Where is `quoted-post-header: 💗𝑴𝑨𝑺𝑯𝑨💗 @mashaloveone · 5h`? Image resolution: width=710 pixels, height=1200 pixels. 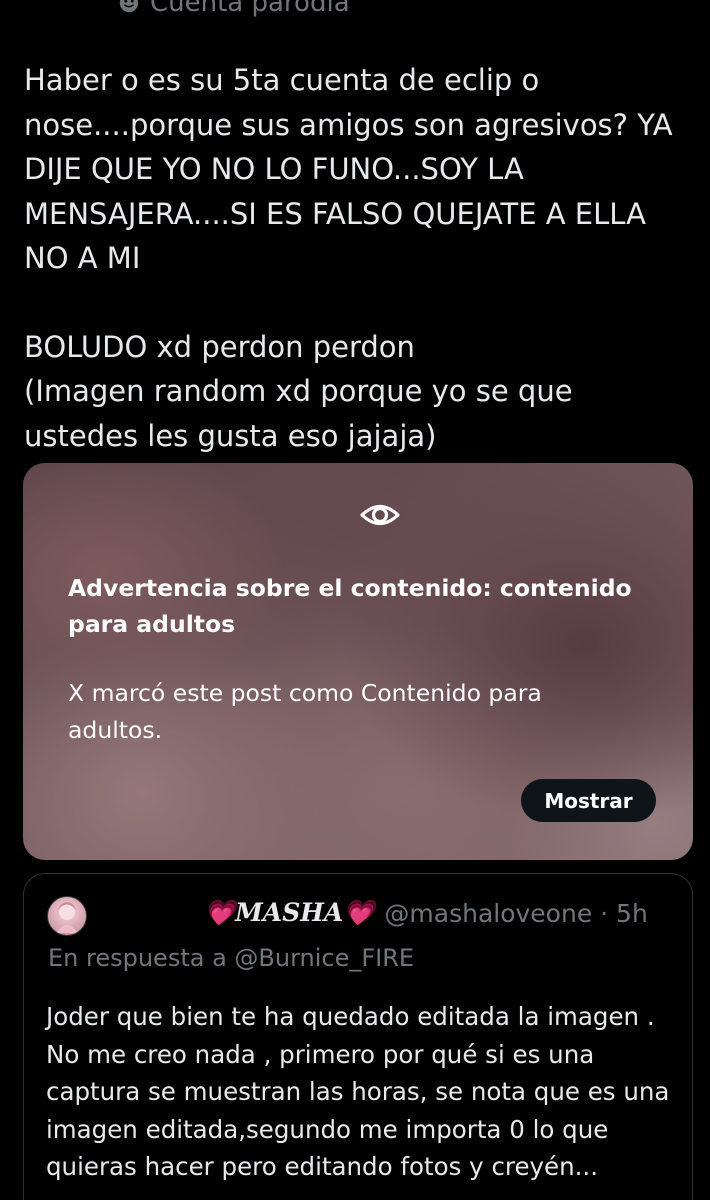
quoted-post-header: 💗𝑴𝑨𝑺𝑯𝑨💗 @mashaloveone · 5h is located at coordinates (426, 913).